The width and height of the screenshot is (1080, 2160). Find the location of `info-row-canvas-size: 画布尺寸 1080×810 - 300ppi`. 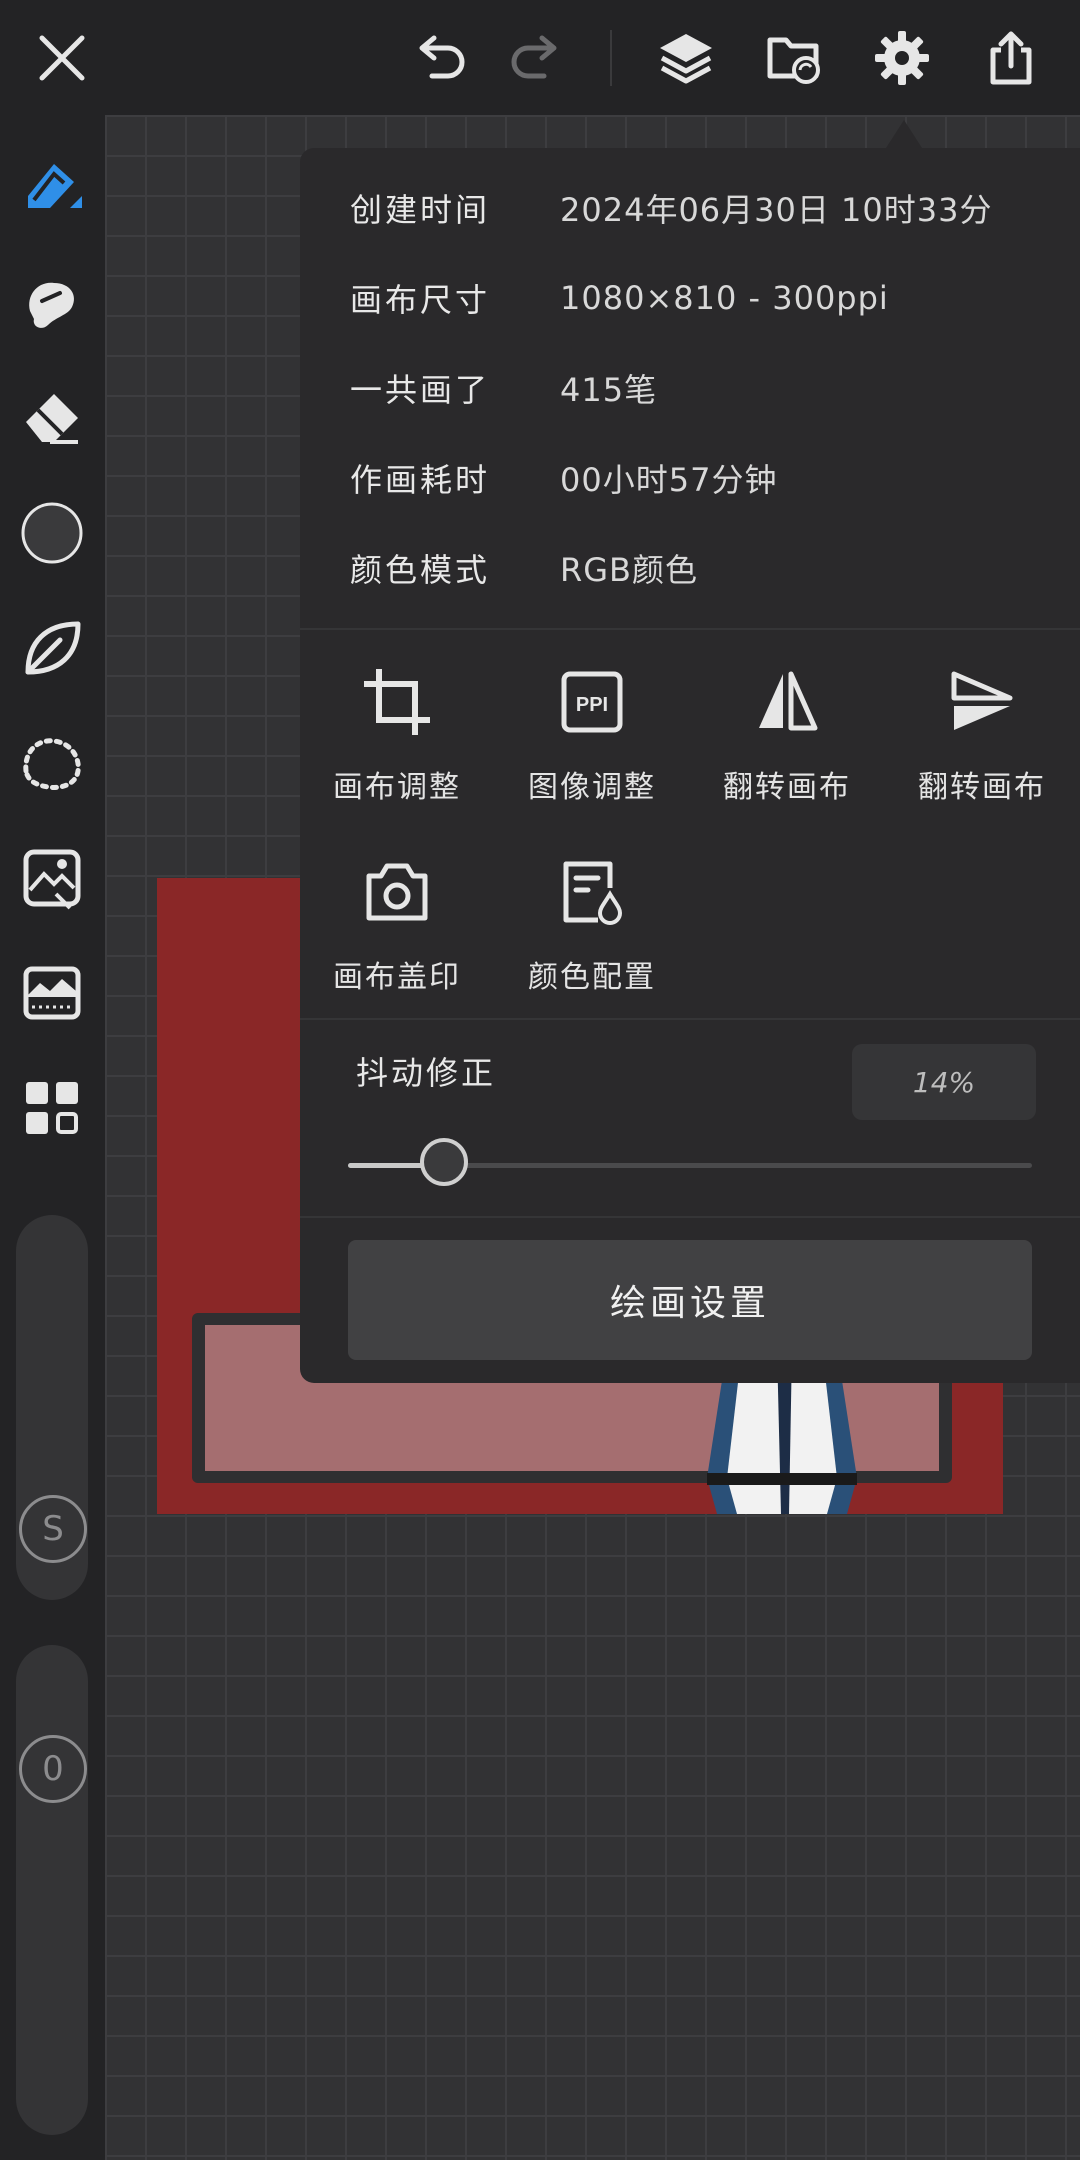

info-row-canvas-size: 画布尺寸 1080×810 - 300ppi is located at coordinates (619, 298).